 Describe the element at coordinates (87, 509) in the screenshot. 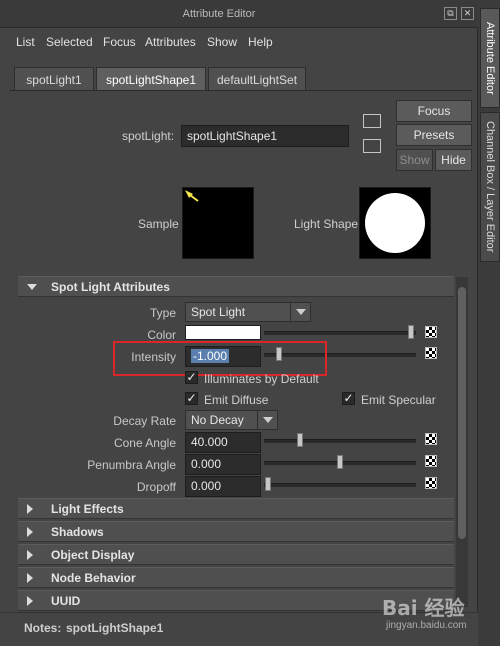

I see `section-title: Light Effects` at that location.